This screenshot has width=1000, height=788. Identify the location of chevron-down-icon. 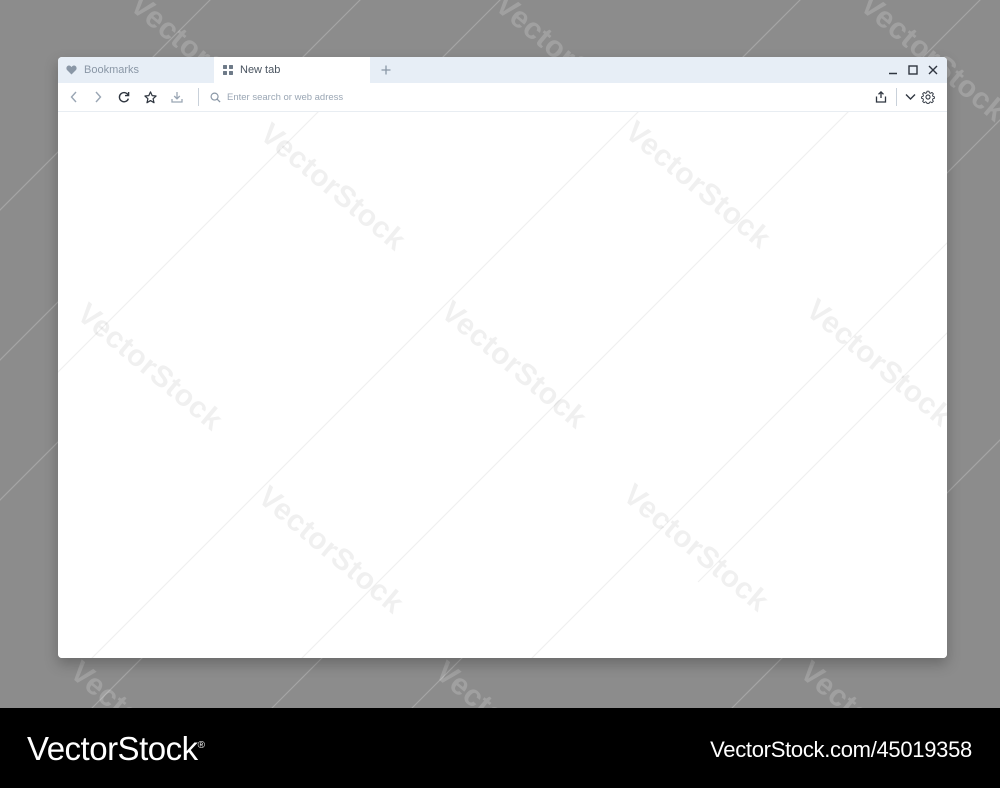
(910, 97).